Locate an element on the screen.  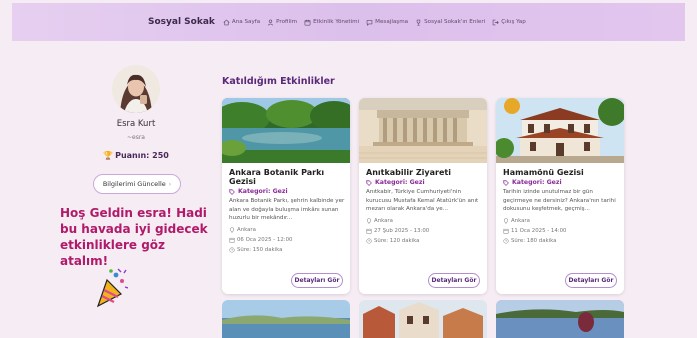
event-date: 06 Oca 2025 - 12:00 is located at coordinates (287, 240).